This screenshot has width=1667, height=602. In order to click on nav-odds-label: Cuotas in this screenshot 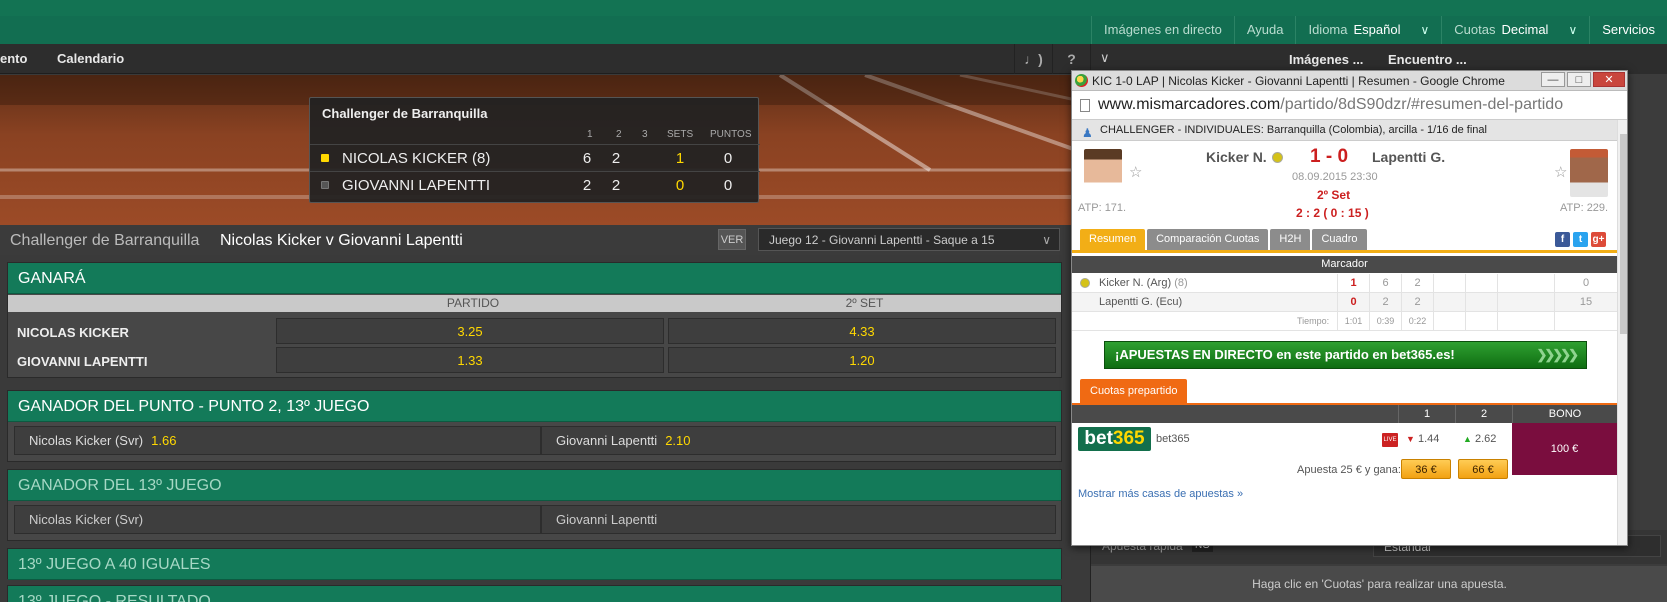, I will do `click(1475, 29)`.